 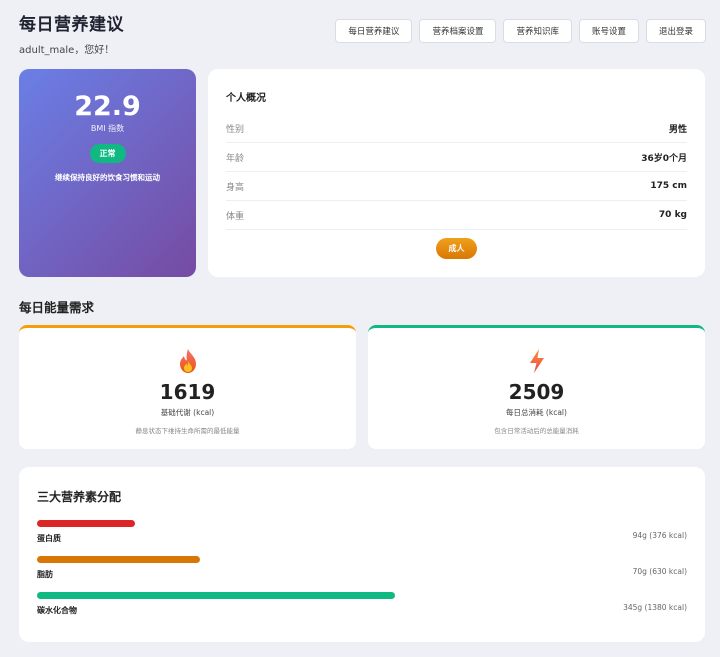 I want to click on bmr-label: 基础代谢 (kcal), so click(x=187, y=412).